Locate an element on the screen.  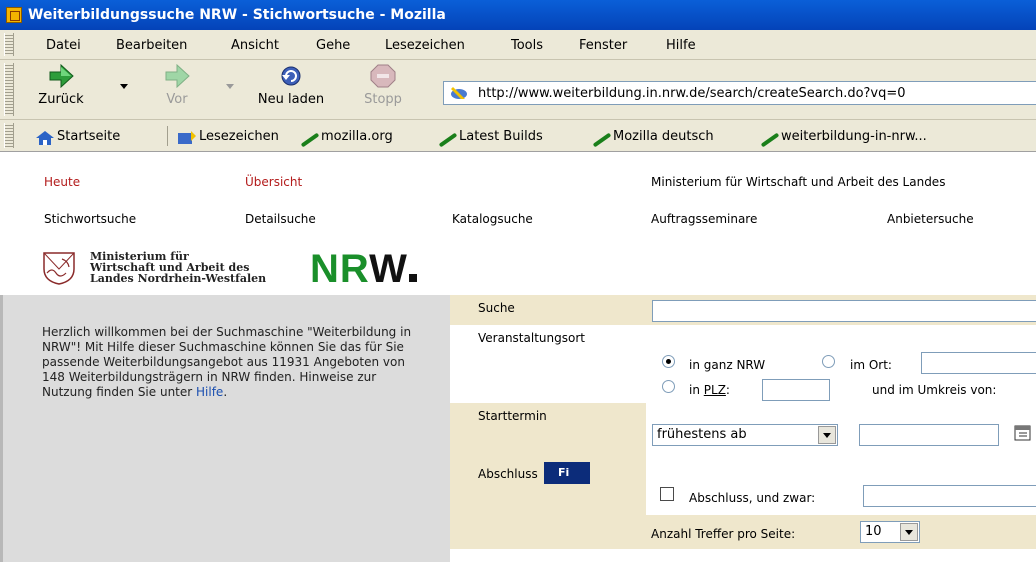
help-link: Hilfe is located at coordinates (209, 392).